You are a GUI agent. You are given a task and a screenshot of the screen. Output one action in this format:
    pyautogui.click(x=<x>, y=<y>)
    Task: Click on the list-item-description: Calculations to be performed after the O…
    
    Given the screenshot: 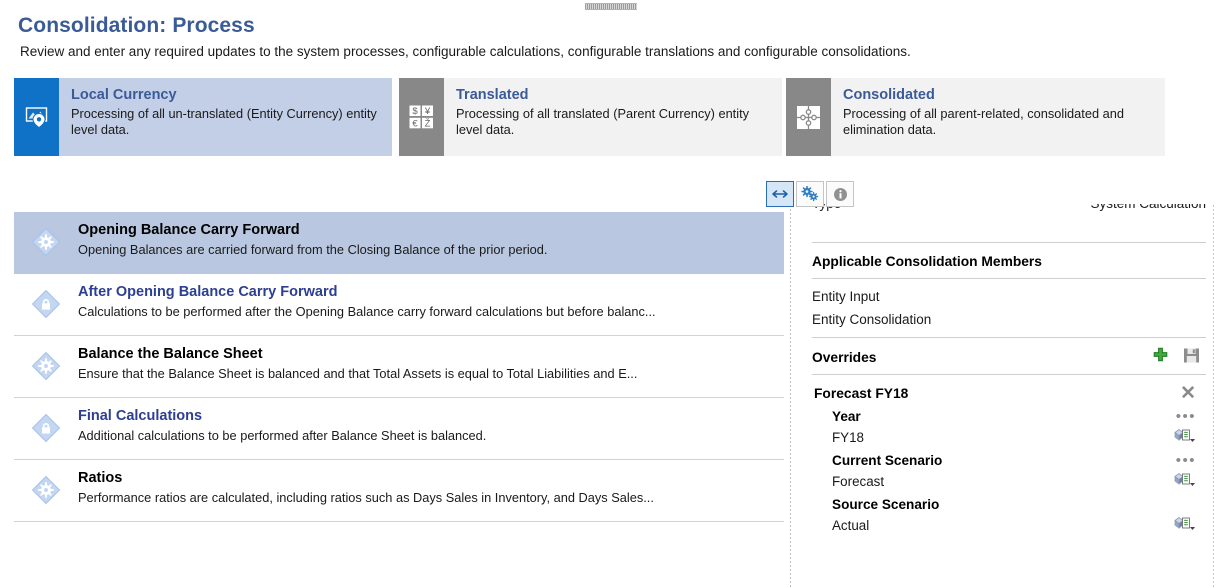 What is the action you would take?
    pyautogui.click(x=367, y=311)
    